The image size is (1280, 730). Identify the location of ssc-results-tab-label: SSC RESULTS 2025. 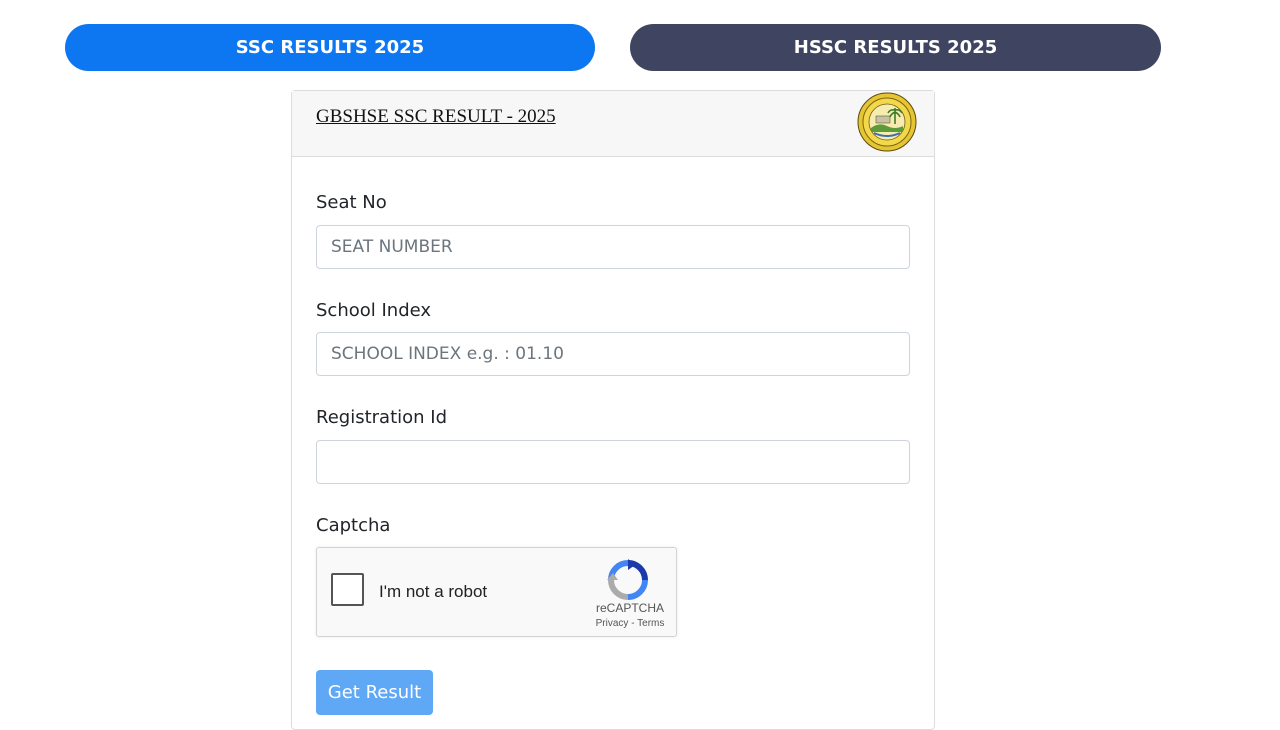
(330, 47).